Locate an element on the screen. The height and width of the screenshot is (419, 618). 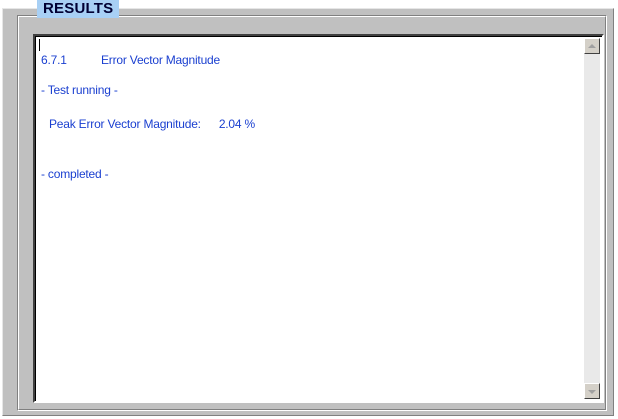
metric-line: Peak Error Vector Magnitude: 2.04 % is located at coordinates (152, 124).